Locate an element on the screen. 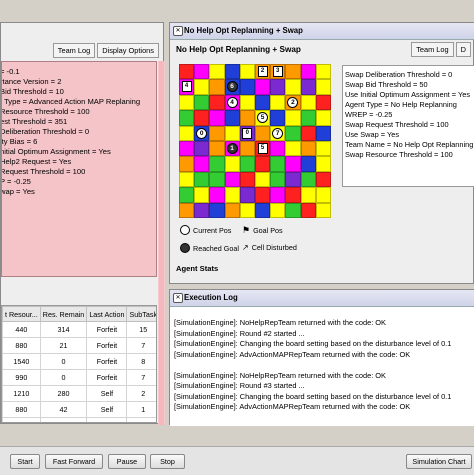 This screenshot has width=474, height=475. info-line: WREP = -0.25 is located at coordinates (369, 114).